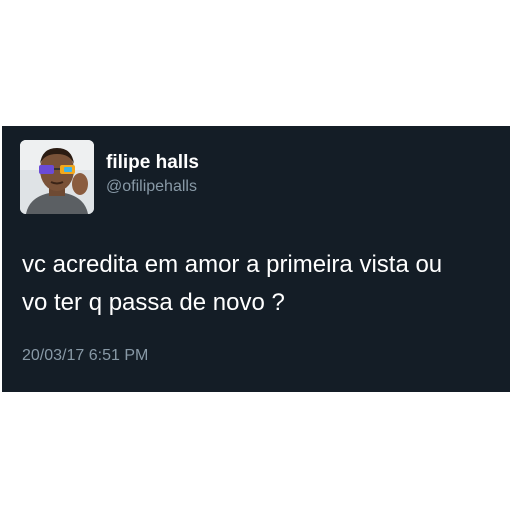 The image size is (512, 512). I want to click on avatar, so click(57, 177).